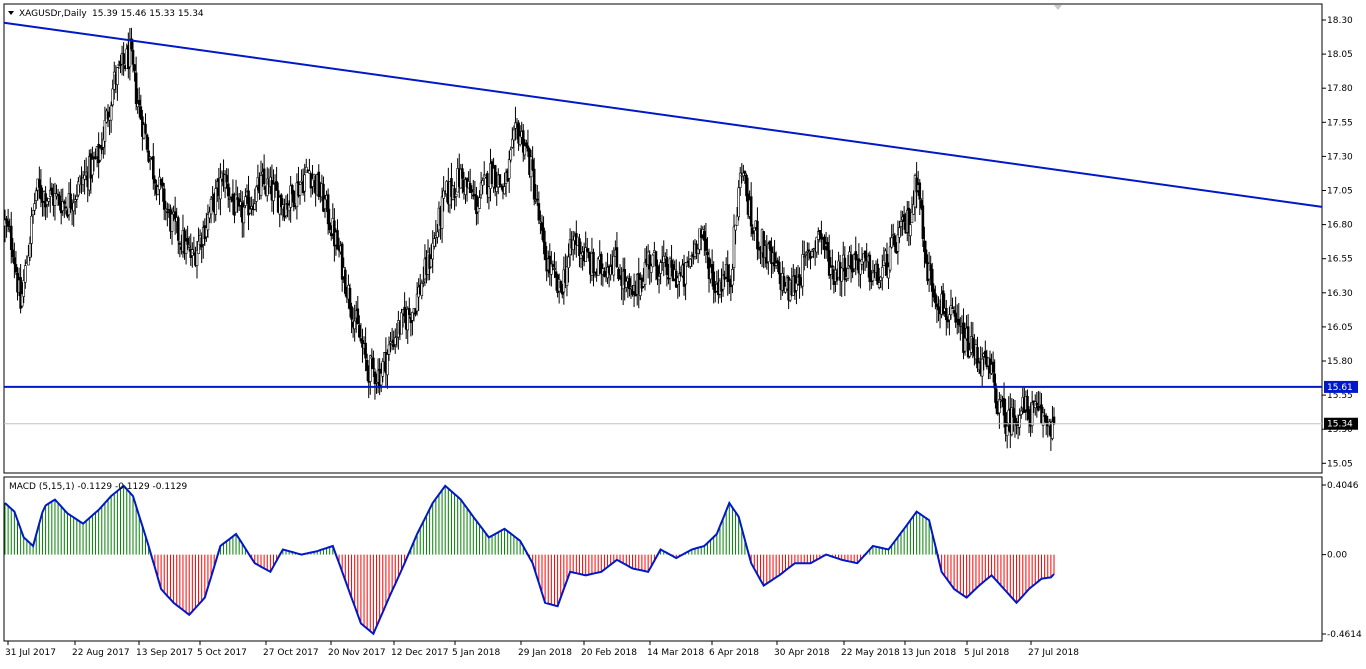 This screenshot has height=669, width=1366. What do you see at coordinates (357, 653) in the screenshot?
I see `time-tick-label: 20 Nov 2017` at bounding box center [357, 653].